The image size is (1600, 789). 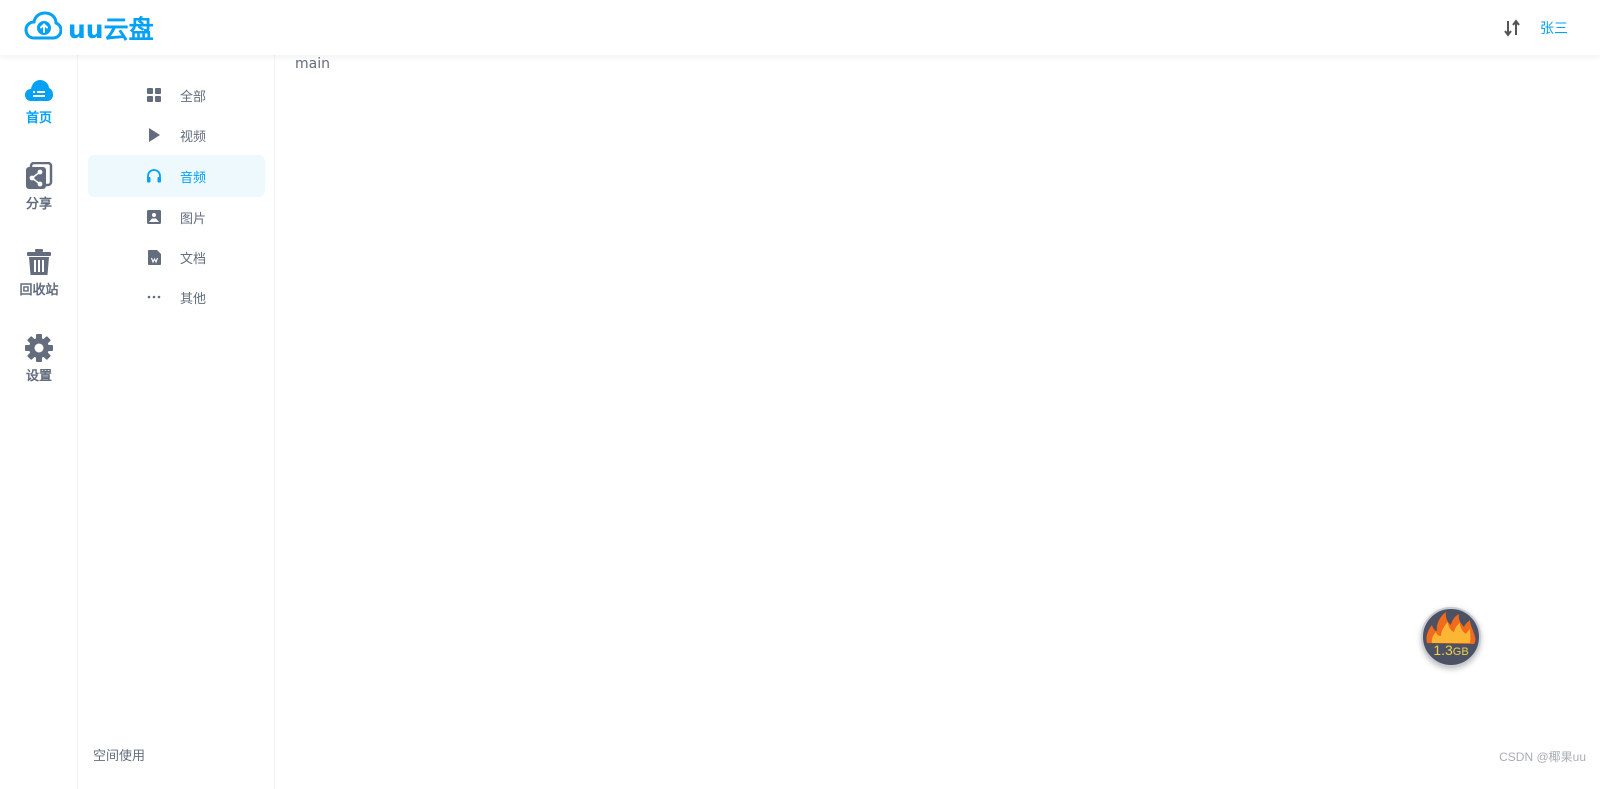 What do you see at coordinates (39, 106) in the screenshot?
I see `nav-item-home: 首页` at bounding box center [39, 106].